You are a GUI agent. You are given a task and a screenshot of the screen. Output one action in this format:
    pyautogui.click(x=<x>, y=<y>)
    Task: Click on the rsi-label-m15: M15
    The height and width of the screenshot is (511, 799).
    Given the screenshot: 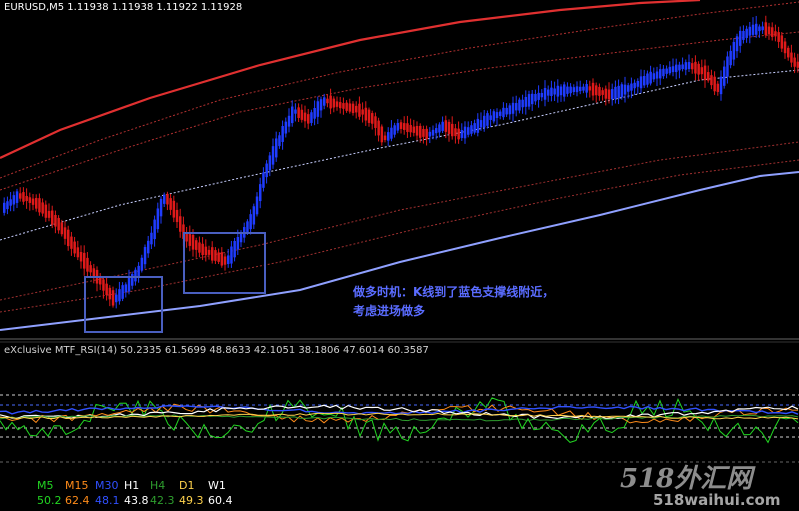 What is the action you would take?
    pyautogui.click(x=77, y=485)
    